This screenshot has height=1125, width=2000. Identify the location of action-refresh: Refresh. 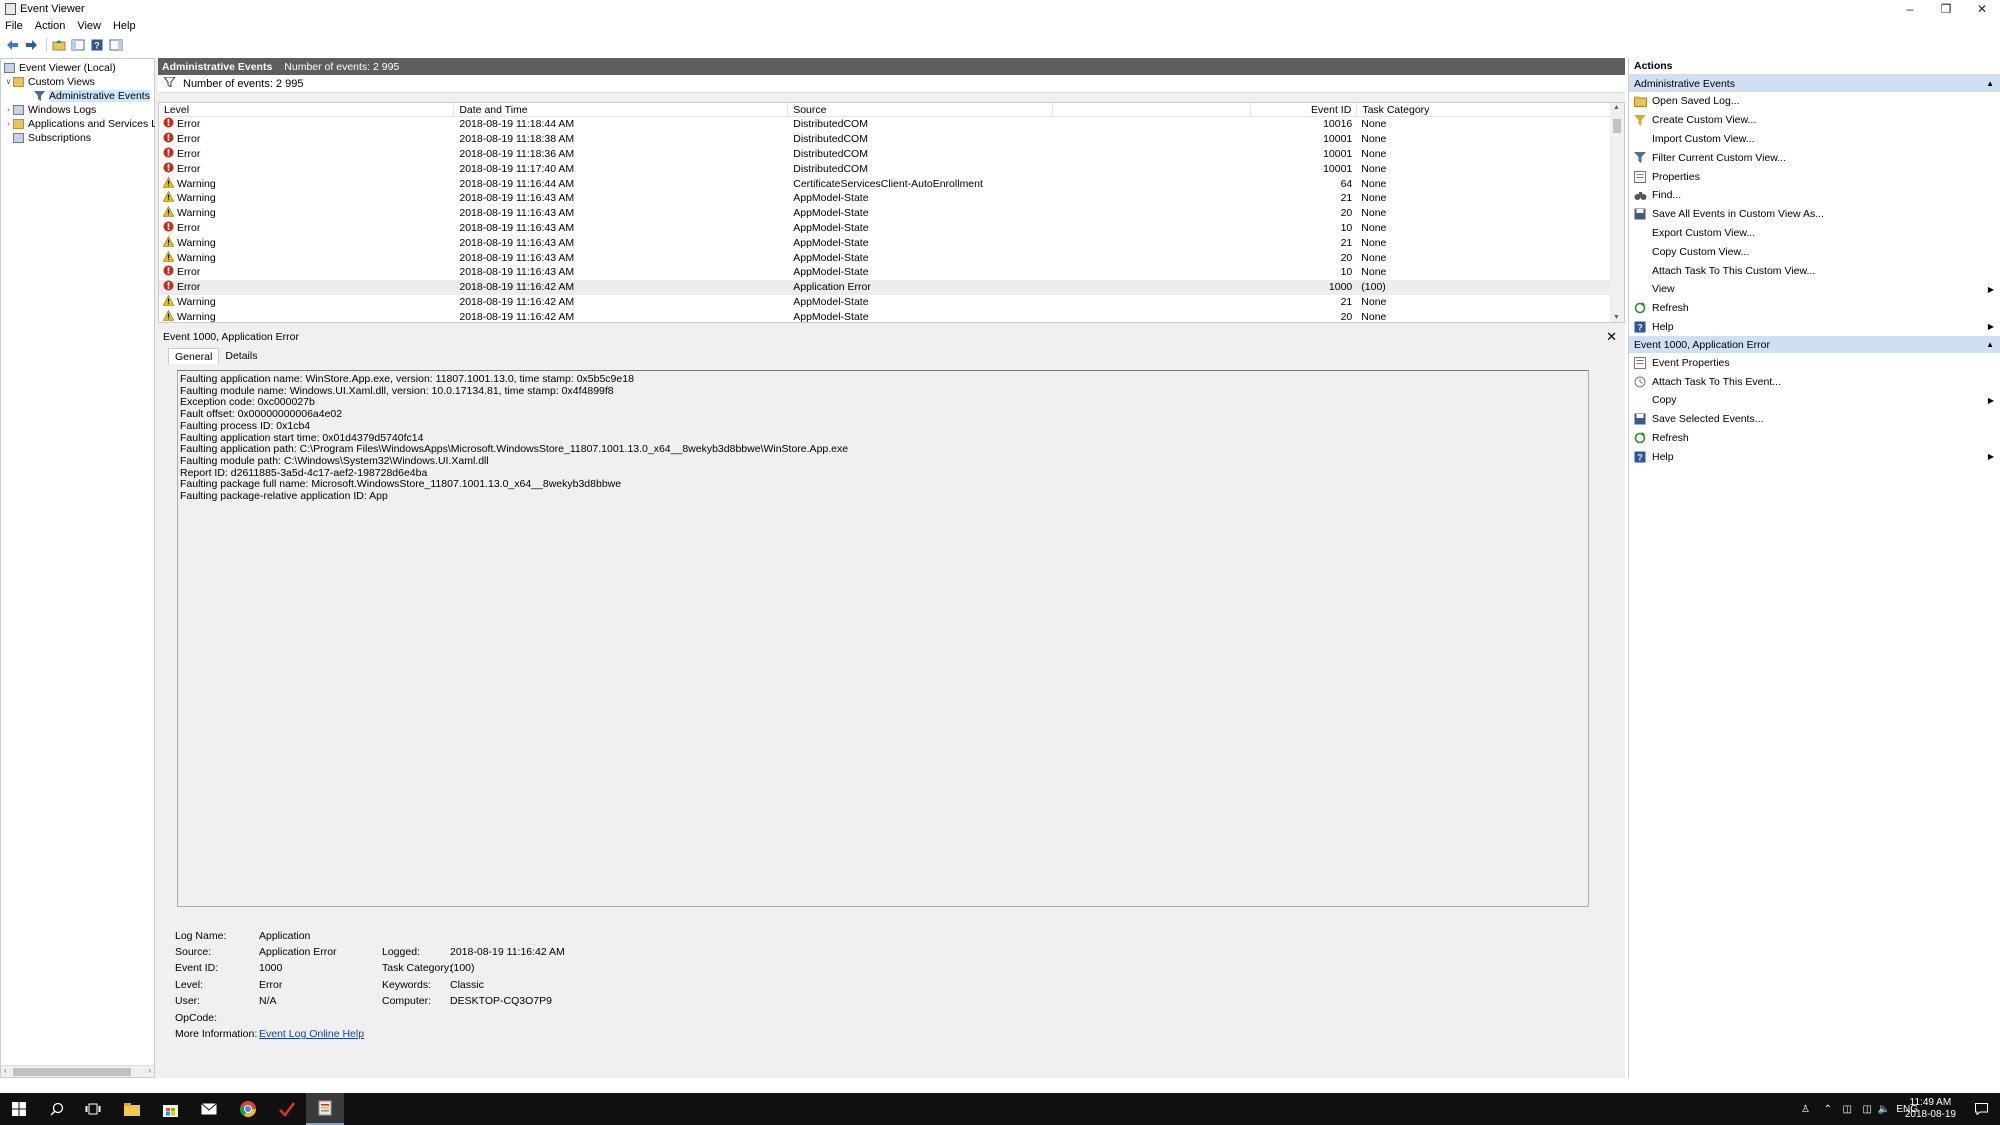
(1814, 308).